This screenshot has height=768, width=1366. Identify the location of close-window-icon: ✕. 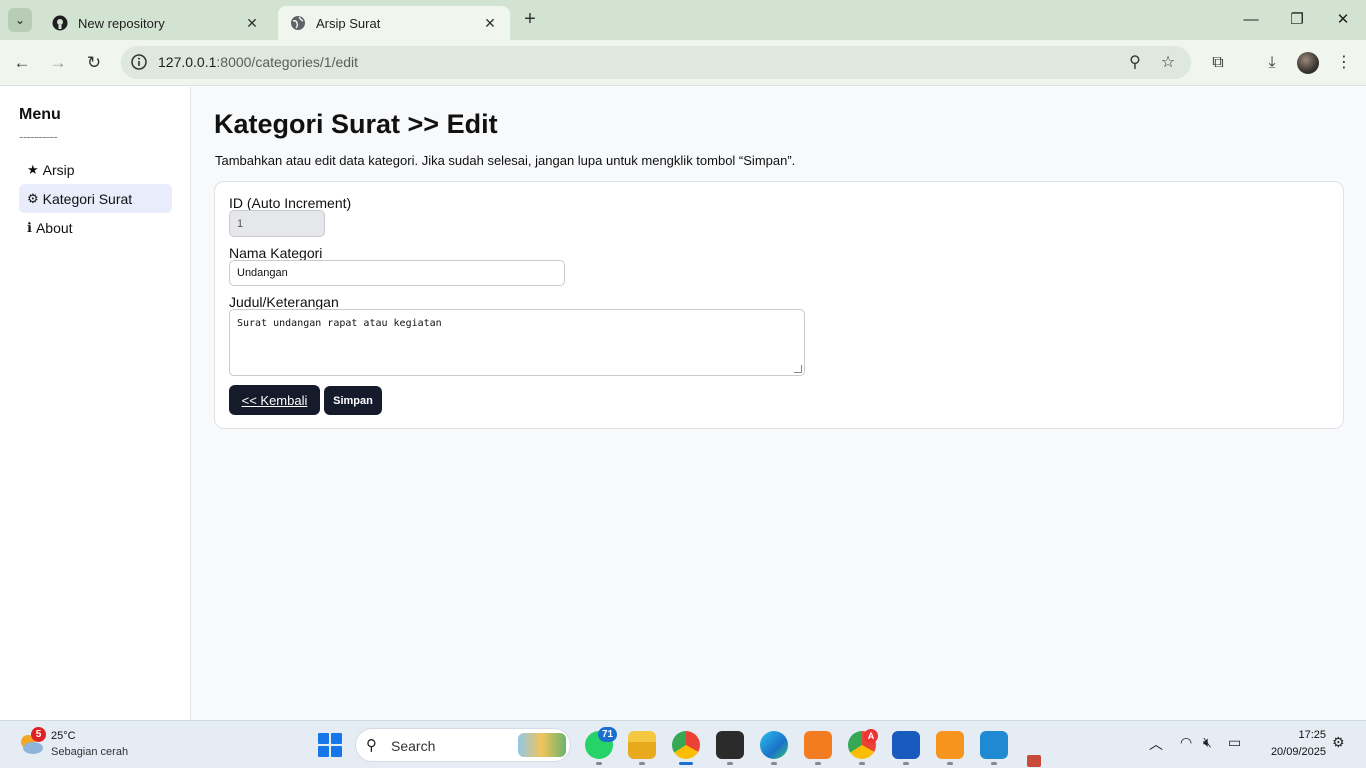
(1343, 20).